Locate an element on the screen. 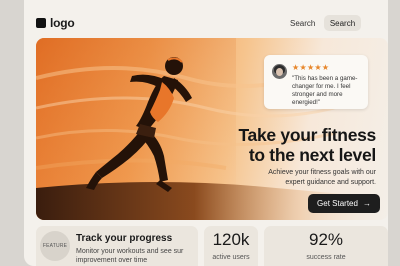 The width and height of the screenshot is (400, 266). stat-value: 120k is located at coordinates (231, 239).